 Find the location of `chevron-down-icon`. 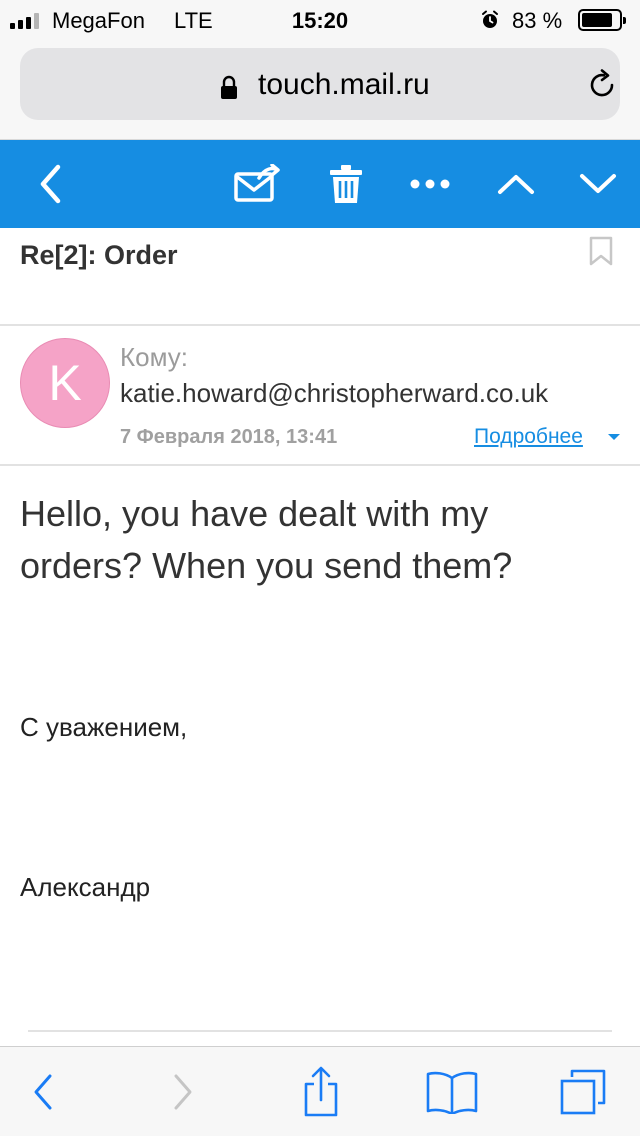

chevron-down-icon is located at coordinates (614, 437).